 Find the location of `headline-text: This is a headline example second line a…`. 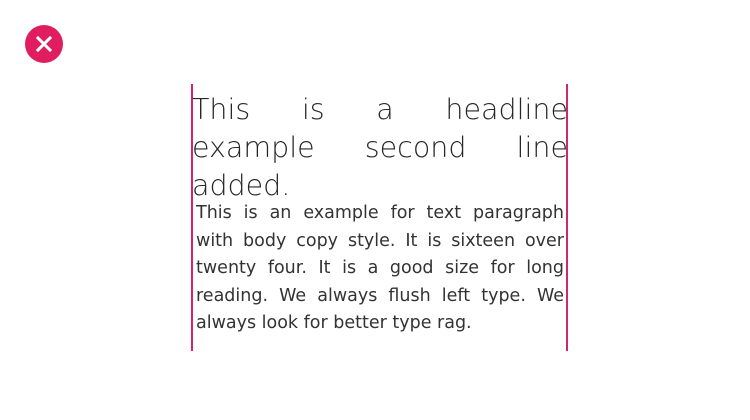

headline-text: This is a headline example second line a… is located at coordinates (380, 147).